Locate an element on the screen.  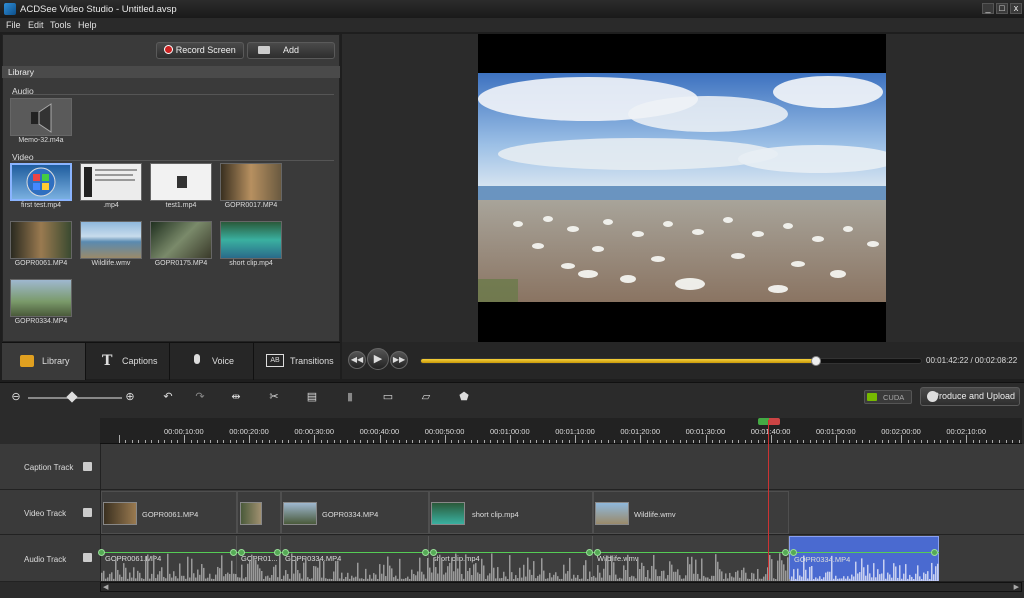
undo-icon: ↶ is located at coordinates (168, 397).